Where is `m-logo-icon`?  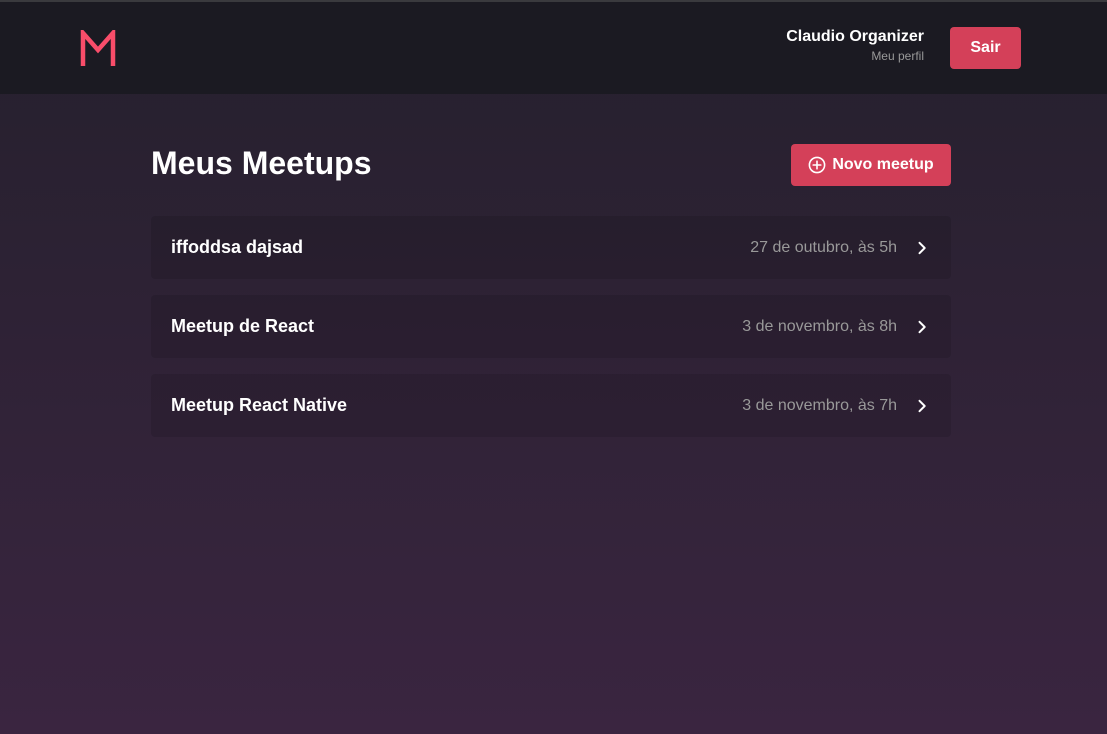 m-logo-icon is located at coordinates (98, 49).